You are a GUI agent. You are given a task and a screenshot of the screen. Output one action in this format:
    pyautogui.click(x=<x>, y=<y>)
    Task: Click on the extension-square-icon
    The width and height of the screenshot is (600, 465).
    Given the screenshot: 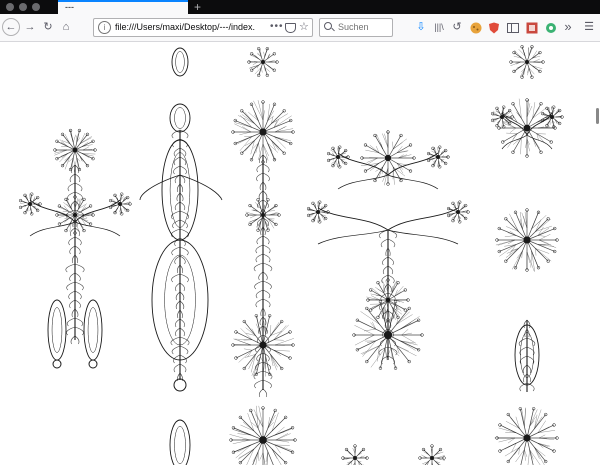 What is the action you would take?
    pyautogui.click(x=532, y=28)
    